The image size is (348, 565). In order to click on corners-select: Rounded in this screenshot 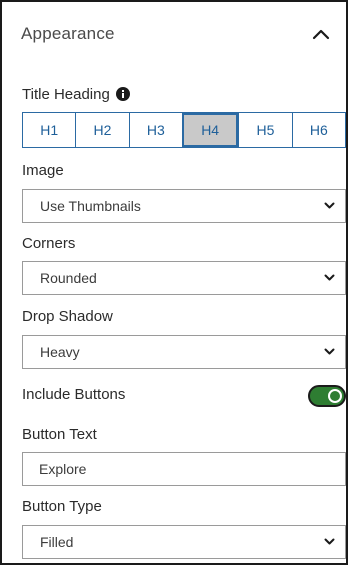, I will do `click(184, 278)`.